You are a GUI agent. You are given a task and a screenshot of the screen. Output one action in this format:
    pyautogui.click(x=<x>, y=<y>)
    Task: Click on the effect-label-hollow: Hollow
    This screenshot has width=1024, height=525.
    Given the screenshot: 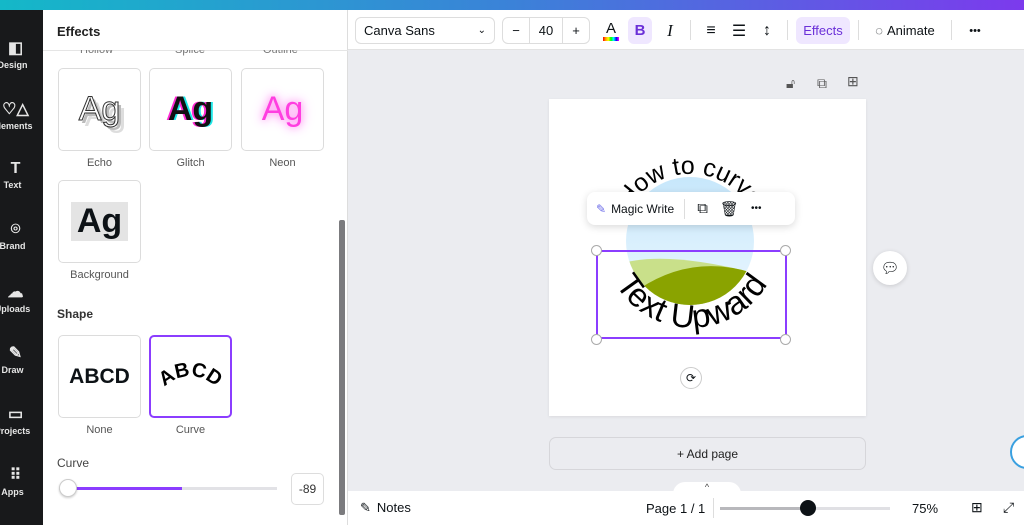 What is the action you would take?
    pyautogui.click(x=97, y=53)
    